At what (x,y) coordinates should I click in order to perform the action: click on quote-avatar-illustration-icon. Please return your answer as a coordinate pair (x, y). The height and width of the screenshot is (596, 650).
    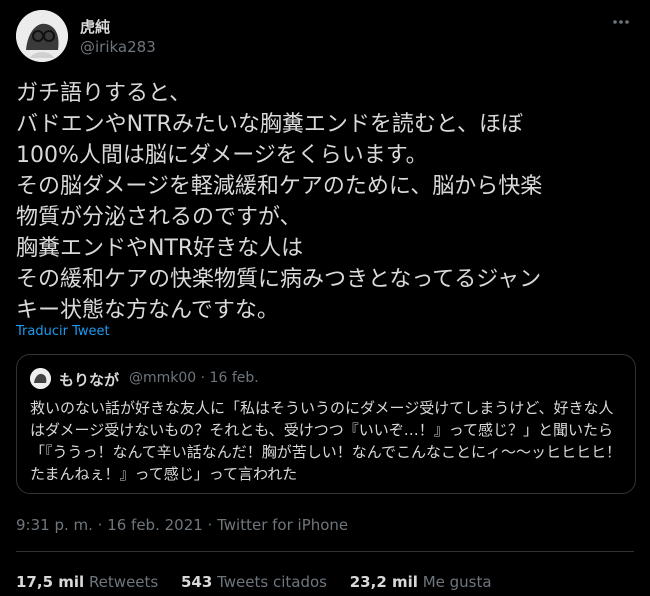
    Looking at the image, I should click on (40, 378).